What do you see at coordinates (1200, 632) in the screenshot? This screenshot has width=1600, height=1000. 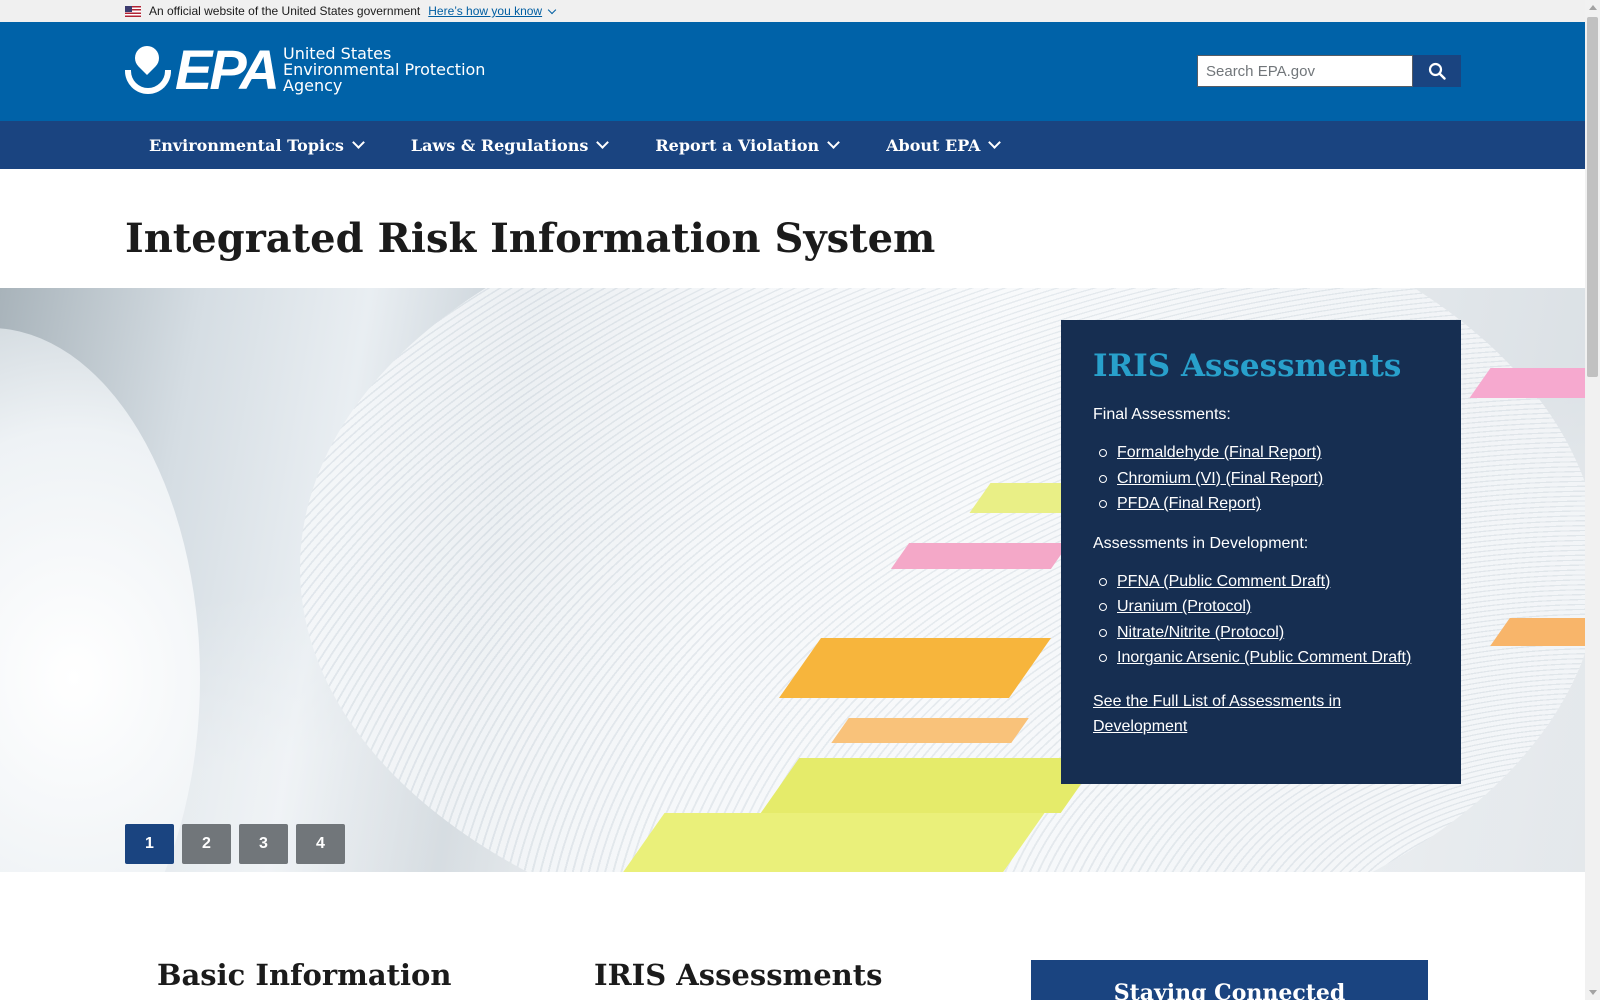 I see `nitrate-link: Nitrate/Nitrite (Protocol)` at bounding box center [1200, 632].